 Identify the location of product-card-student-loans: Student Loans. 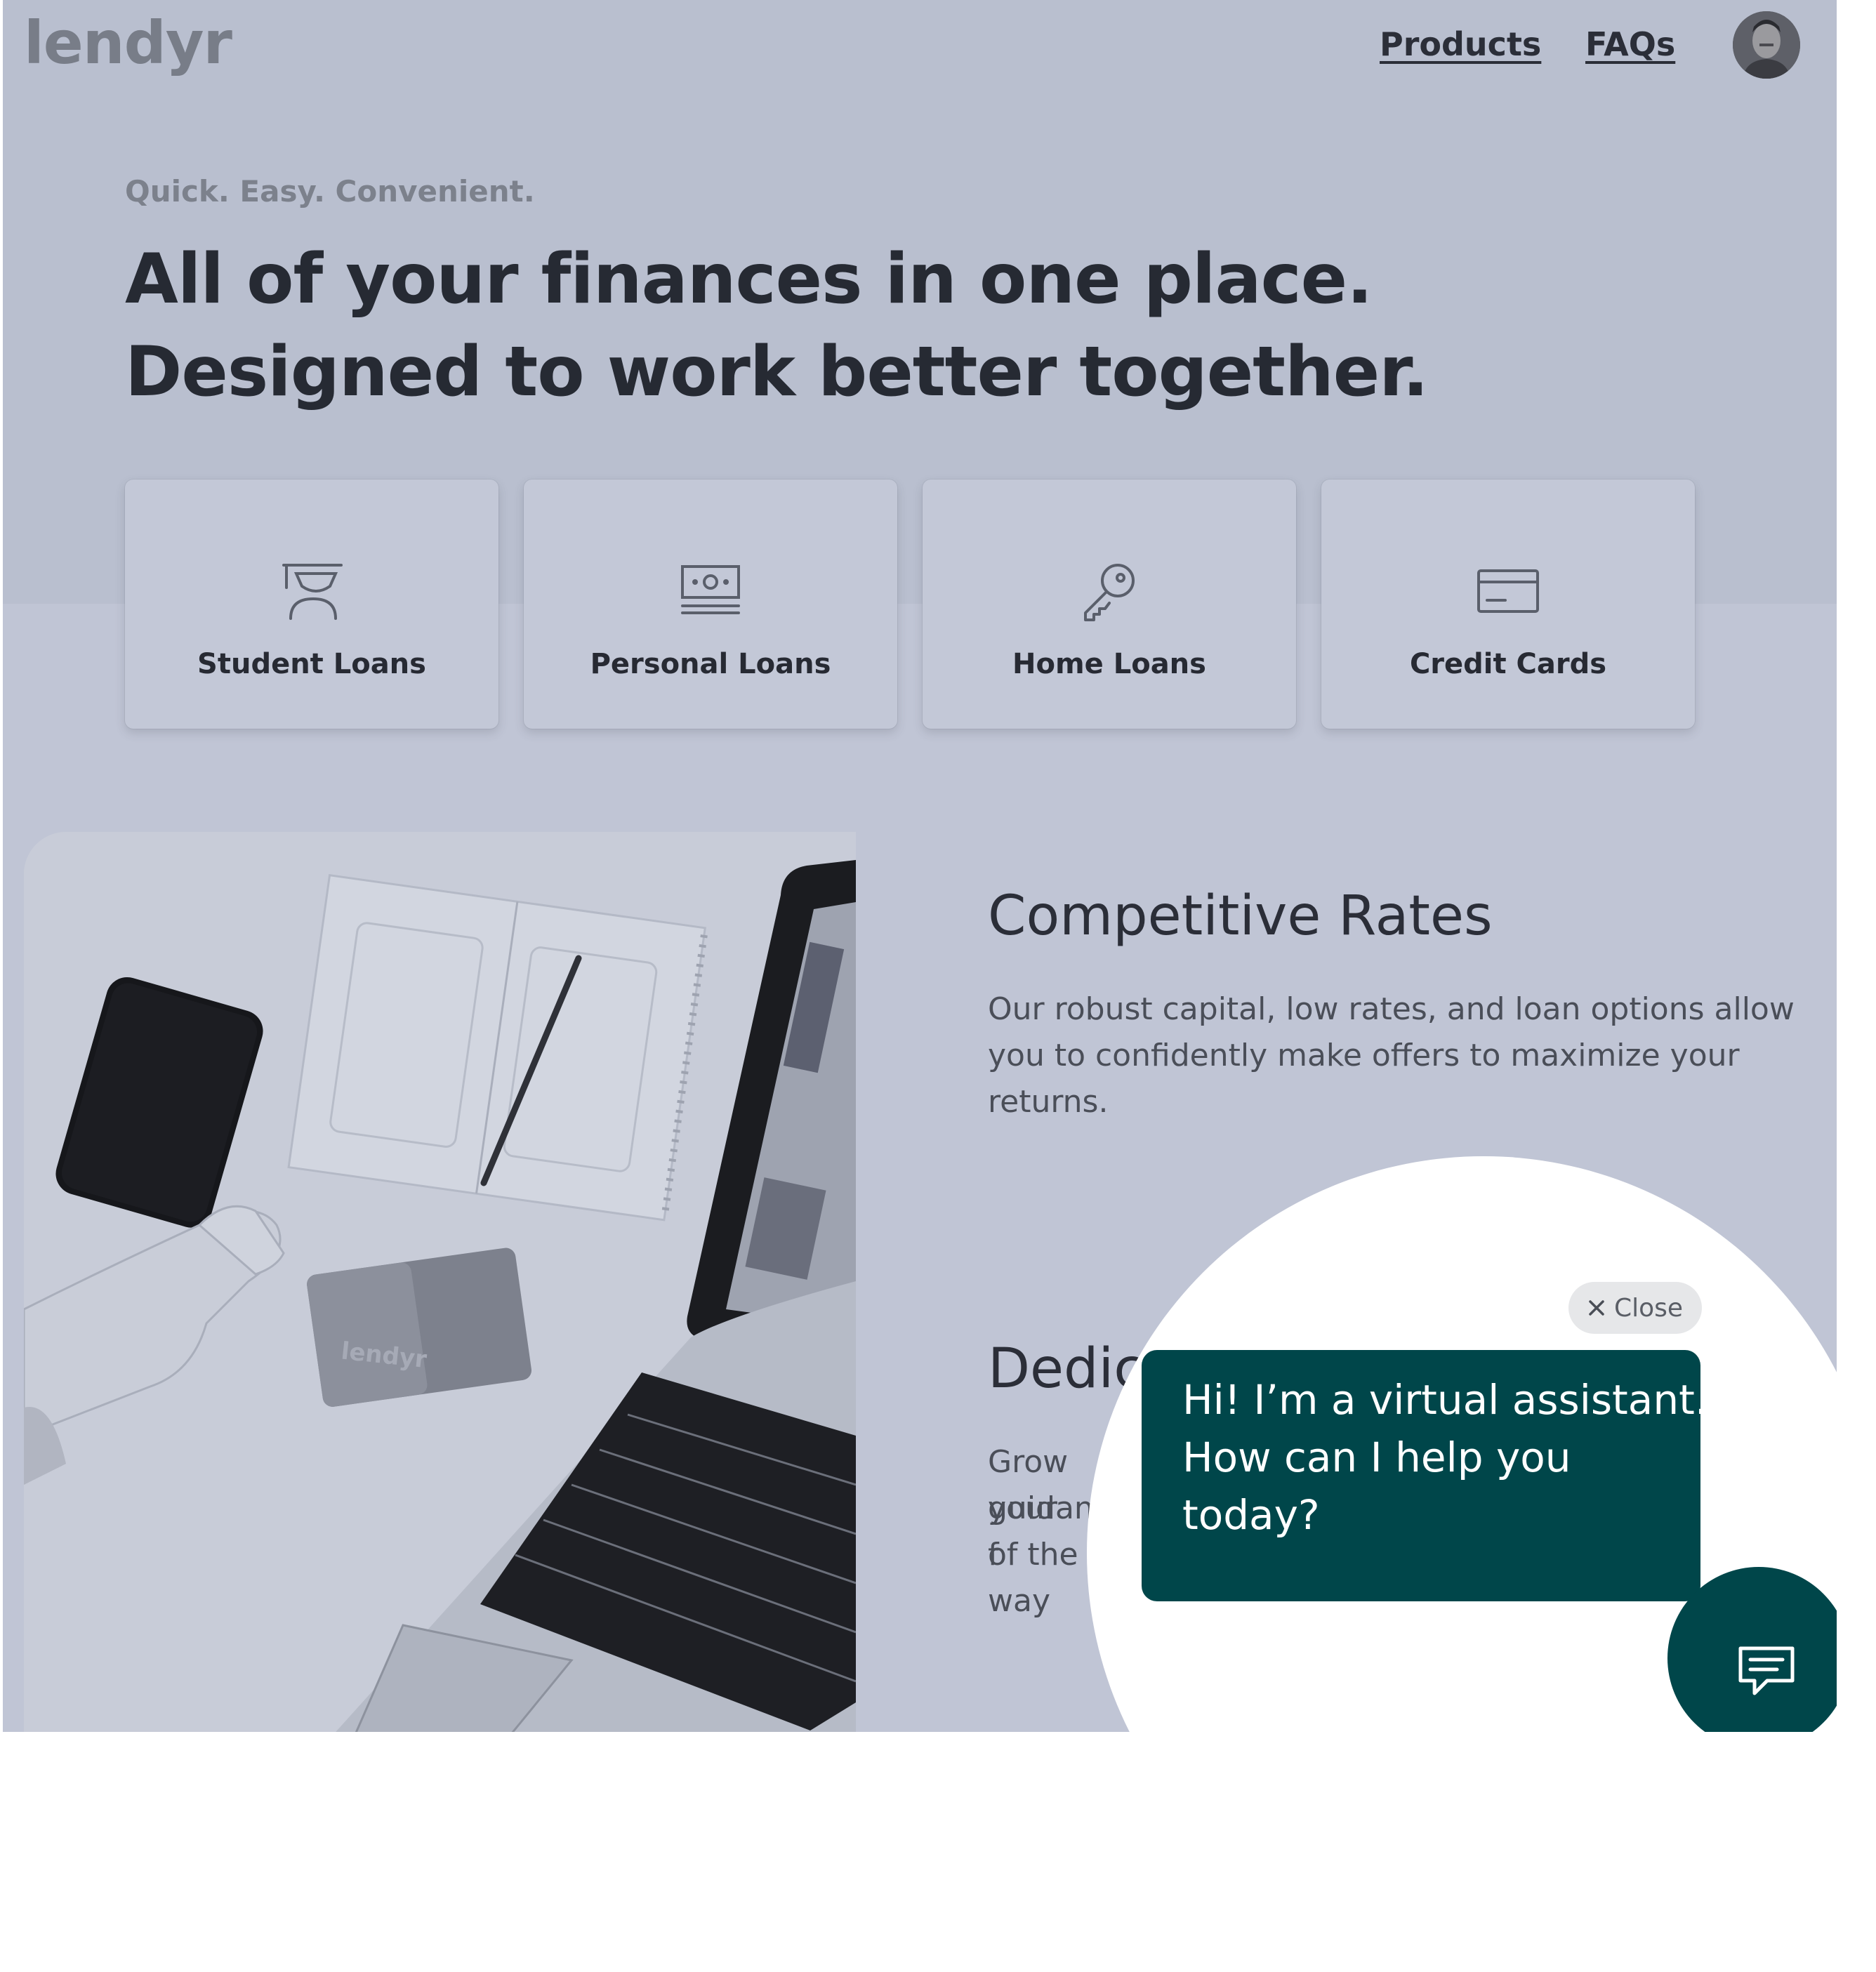
(311, 604).